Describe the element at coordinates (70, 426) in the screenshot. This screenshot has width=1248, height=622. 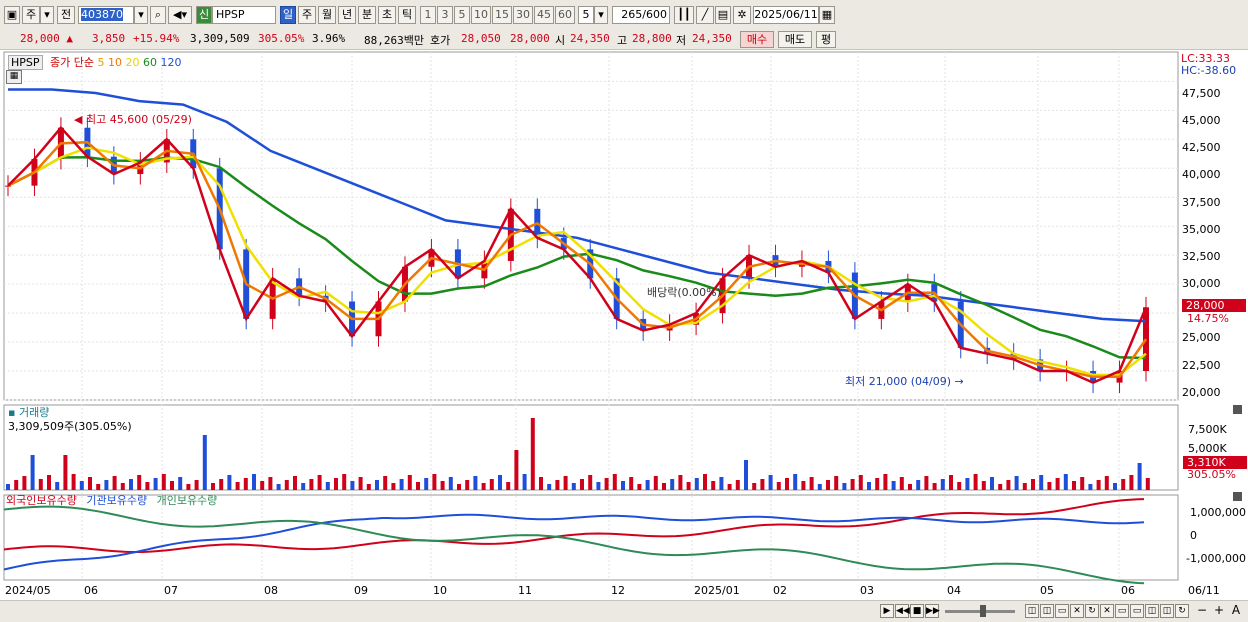
I see `volume-readout: 3,309,509주(305.05%)` at that location.